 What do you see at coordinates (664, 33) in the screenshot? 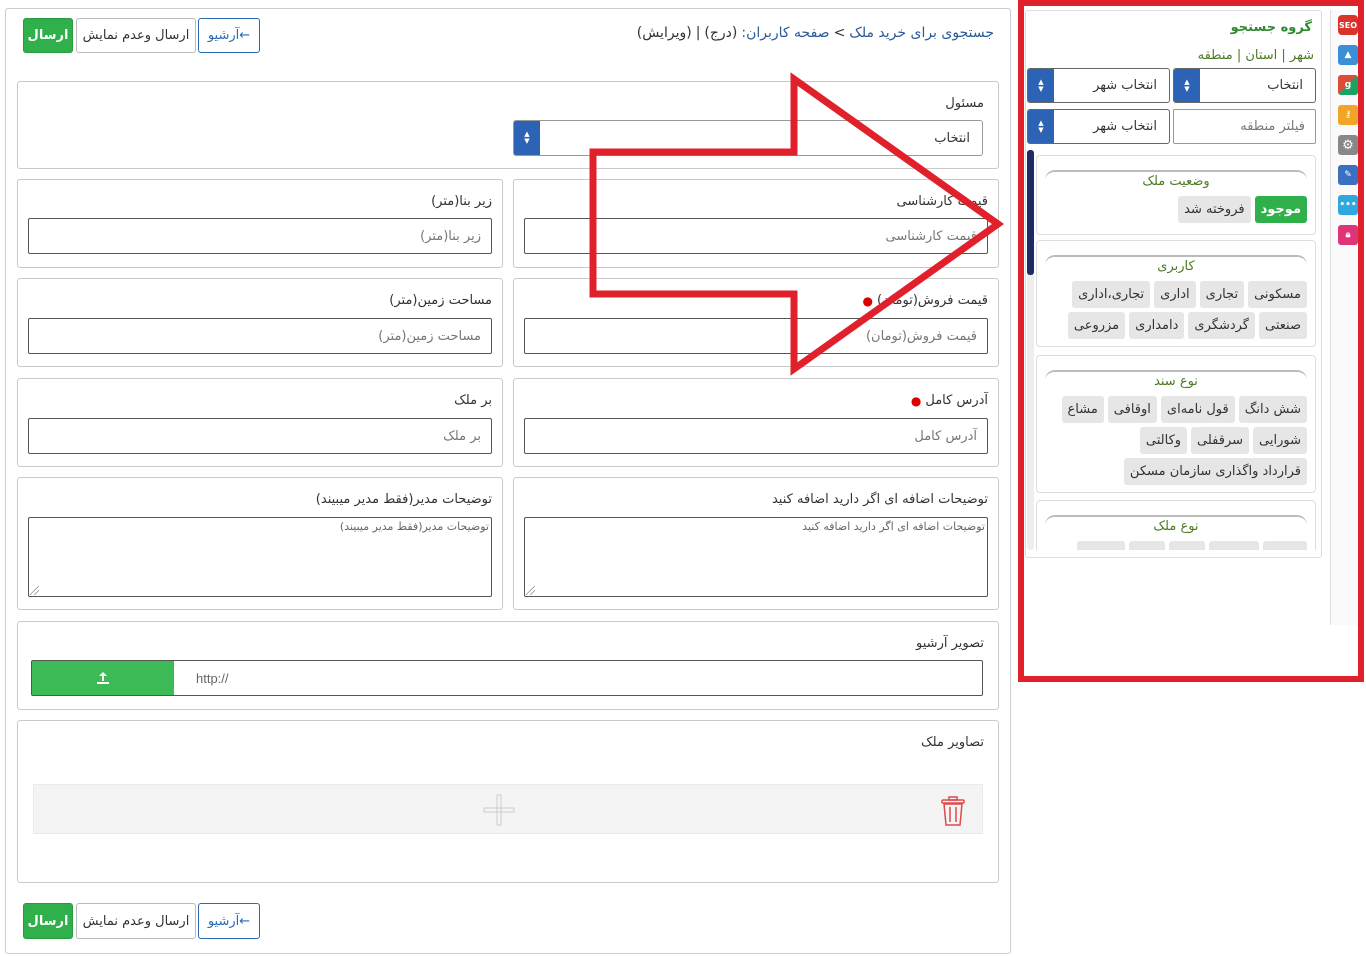
I see `breadcrumb-edit: (ویرایش)` at bounding box center [664, 33].